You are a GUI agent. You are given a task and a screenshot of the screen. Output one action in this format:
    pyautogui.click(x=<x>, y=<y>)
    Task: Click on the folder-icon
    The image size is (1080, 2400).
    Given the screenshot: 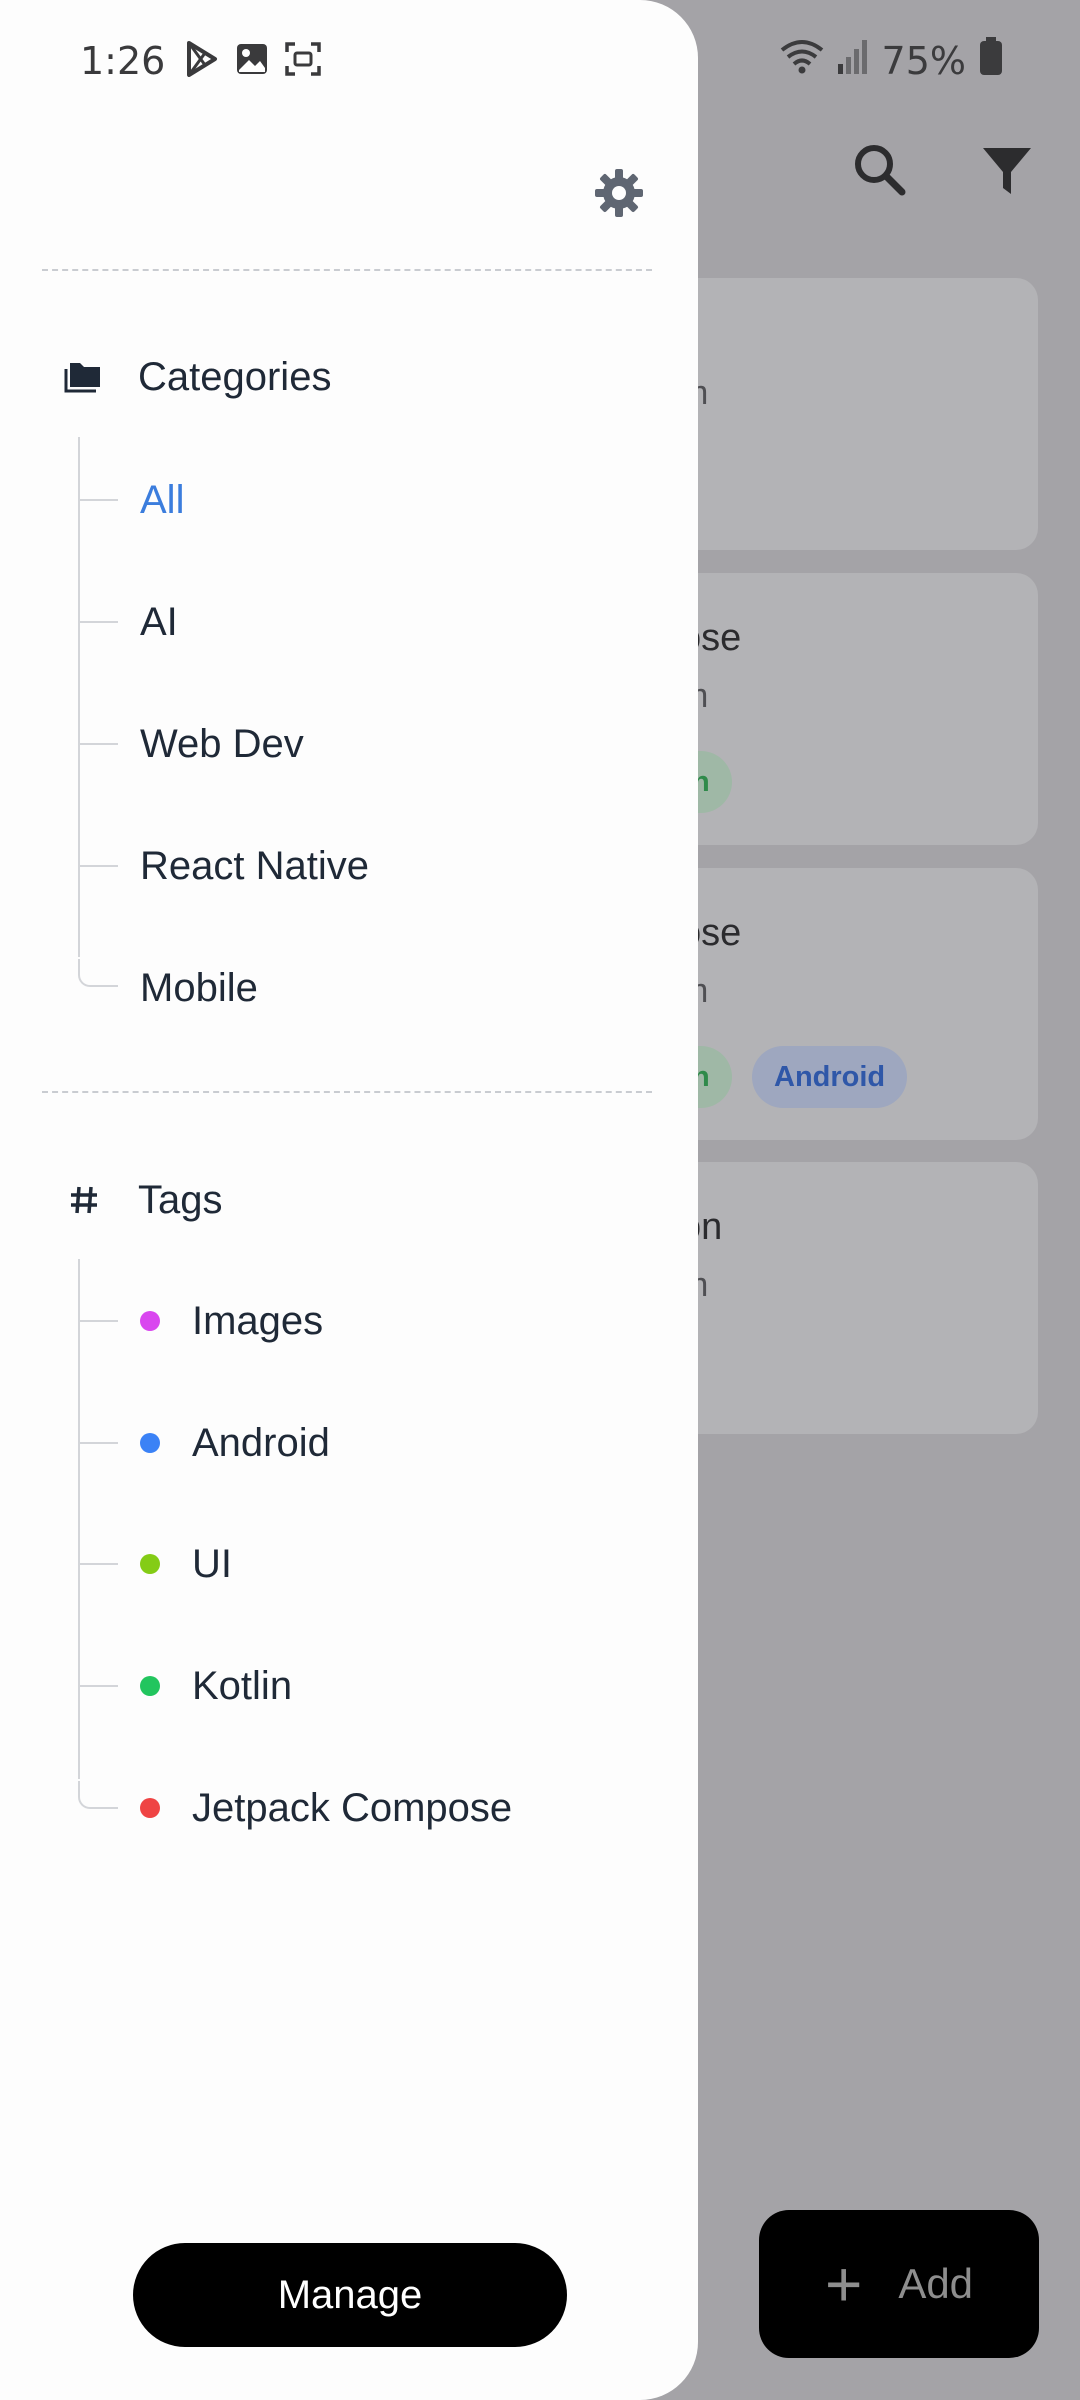 What is the action you would take?
    pyautogui.click(x=84, y=377)
    